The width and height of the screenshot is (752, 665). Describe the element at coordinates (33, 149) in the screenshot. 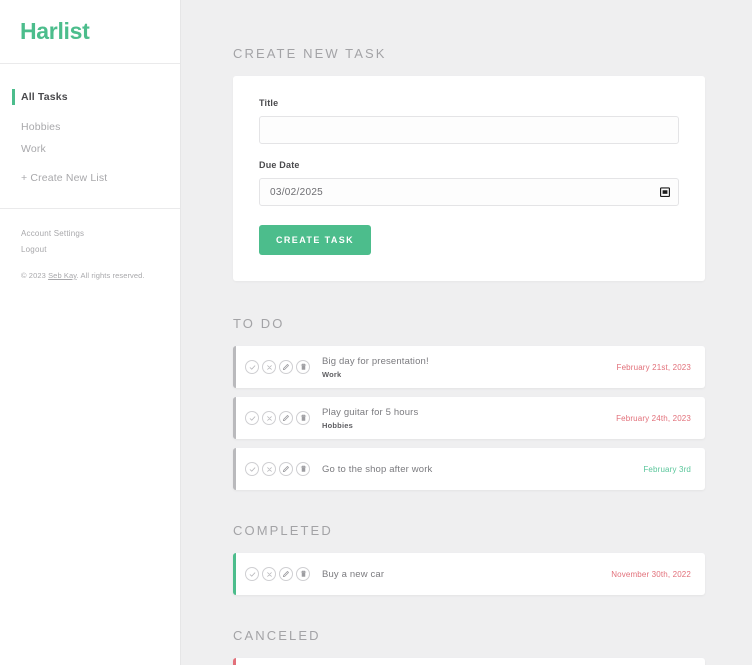

I see `sidebar-item-label: Work` at that location.